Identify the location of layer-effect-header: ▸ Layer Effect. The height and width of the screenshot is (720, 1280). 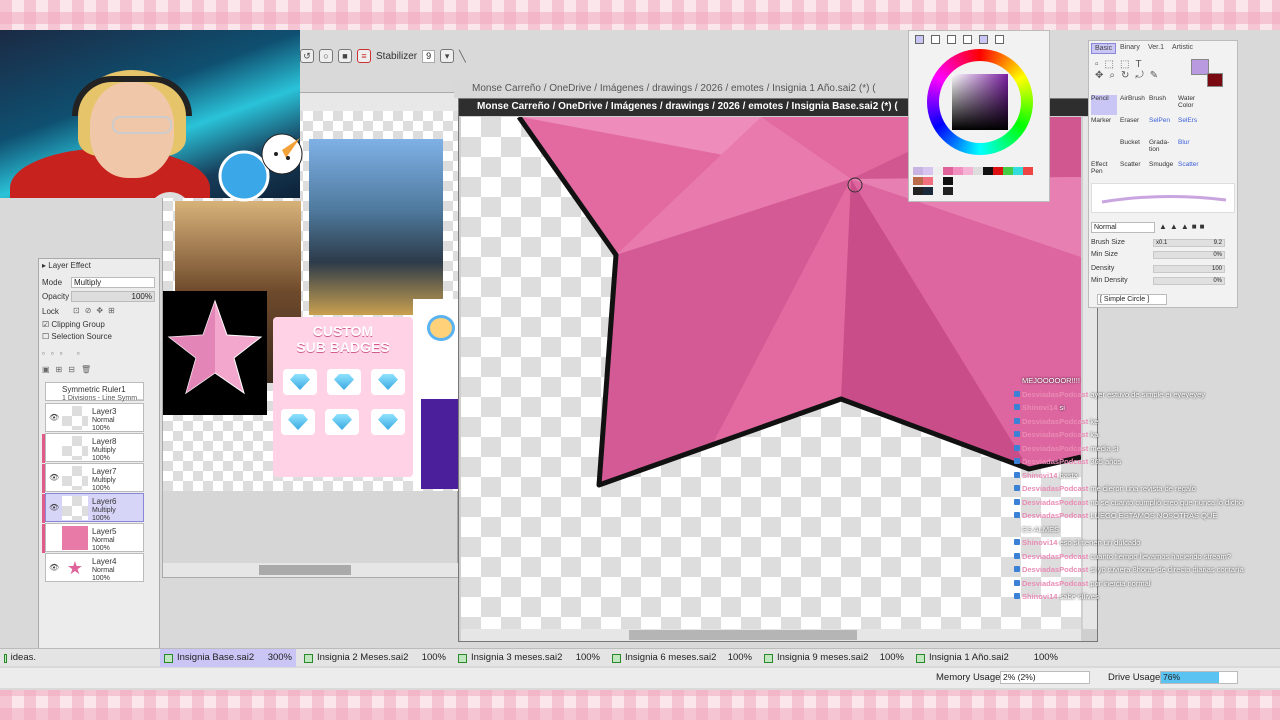
(66, 265).